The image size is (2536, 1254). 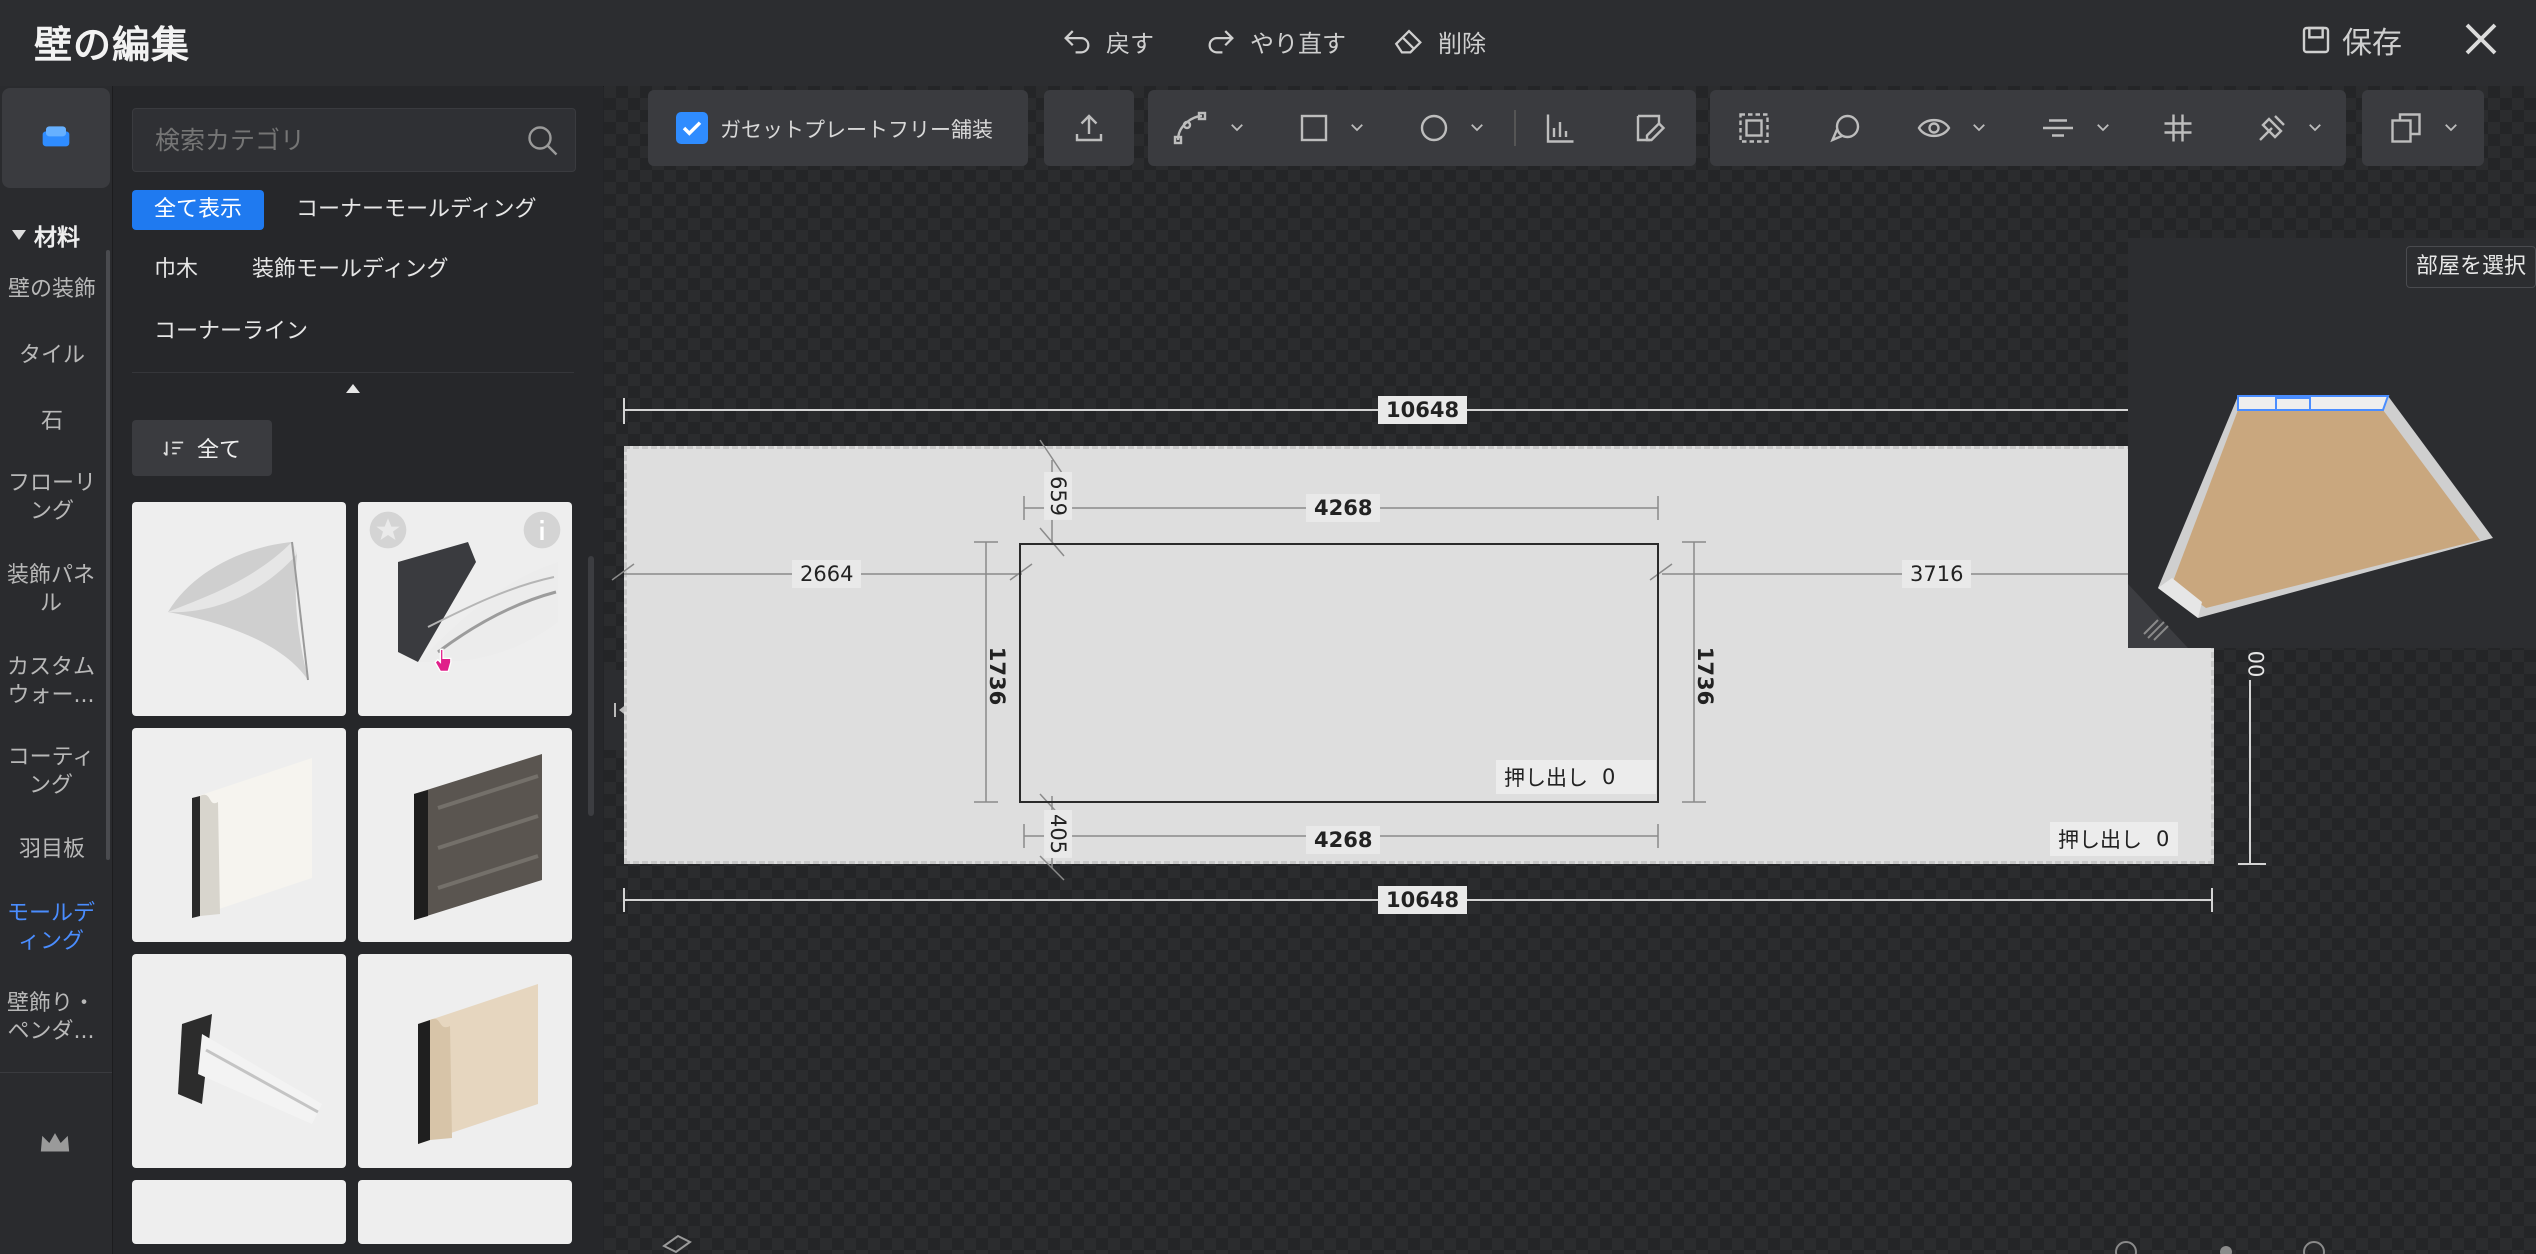 I want to click on undo-button: 戻す, so click(x=1107, y=41).